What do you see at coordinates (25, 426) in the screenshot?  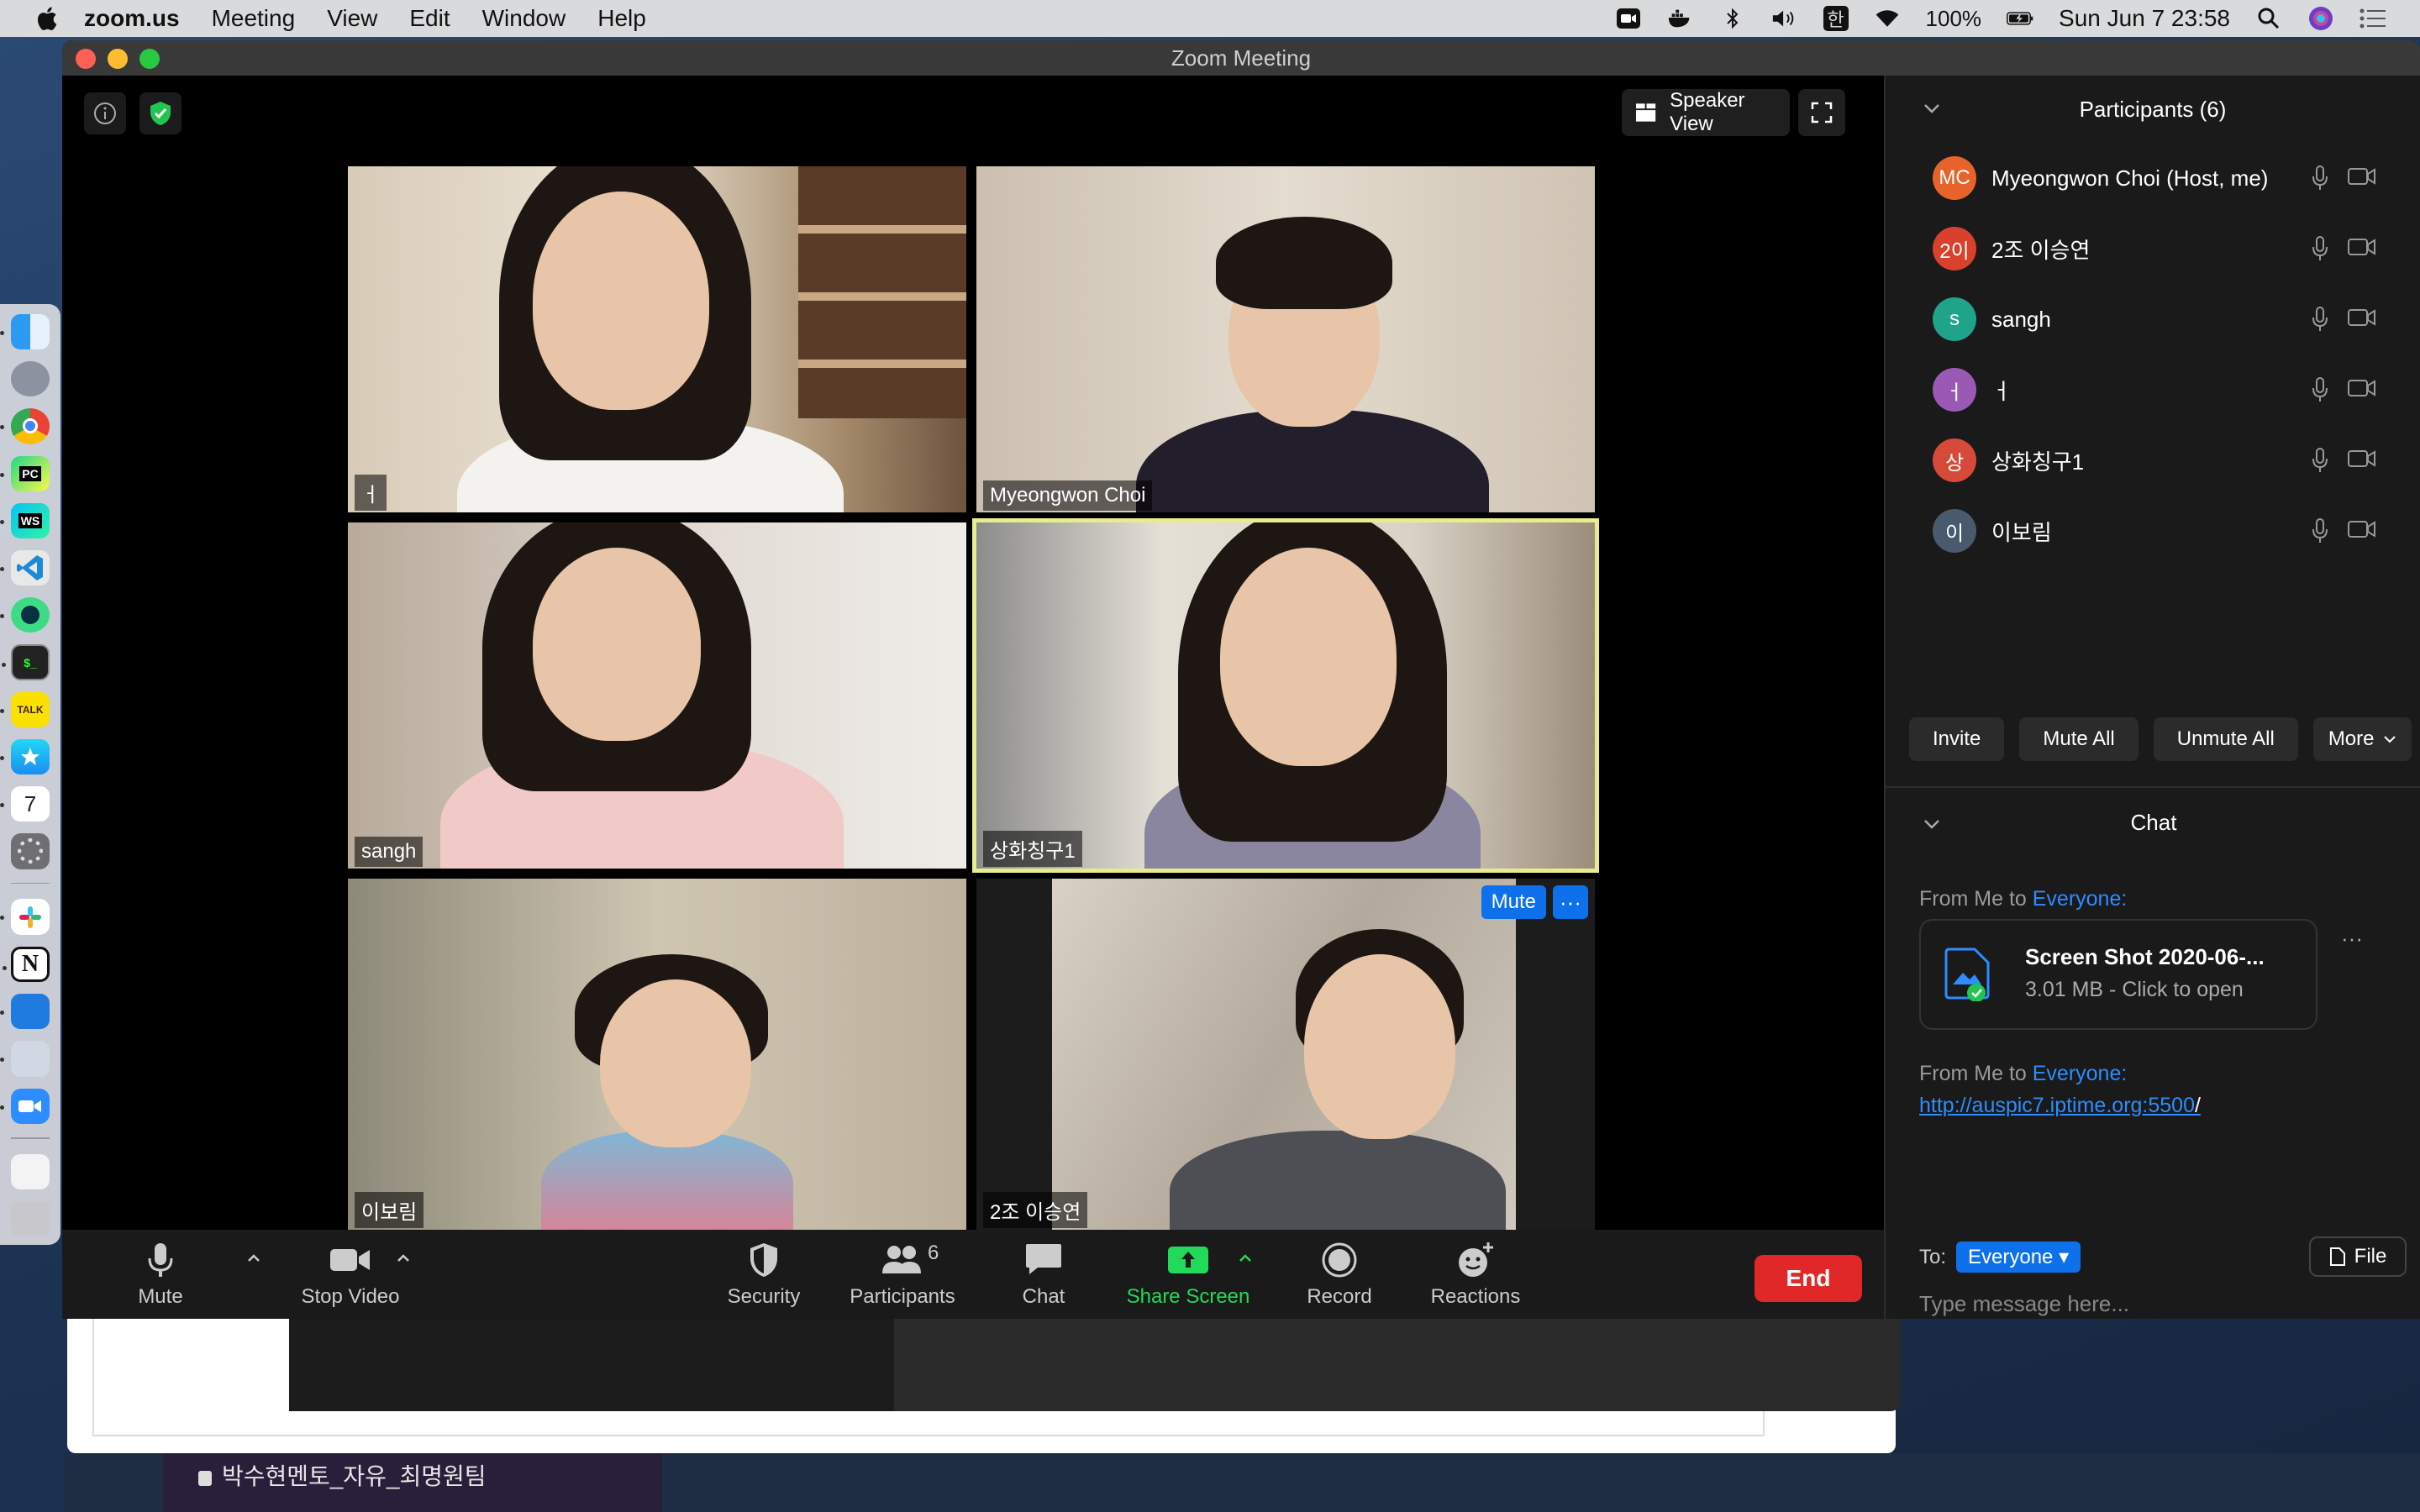 I see `chrome-icon` at bounding box center [25, 426].